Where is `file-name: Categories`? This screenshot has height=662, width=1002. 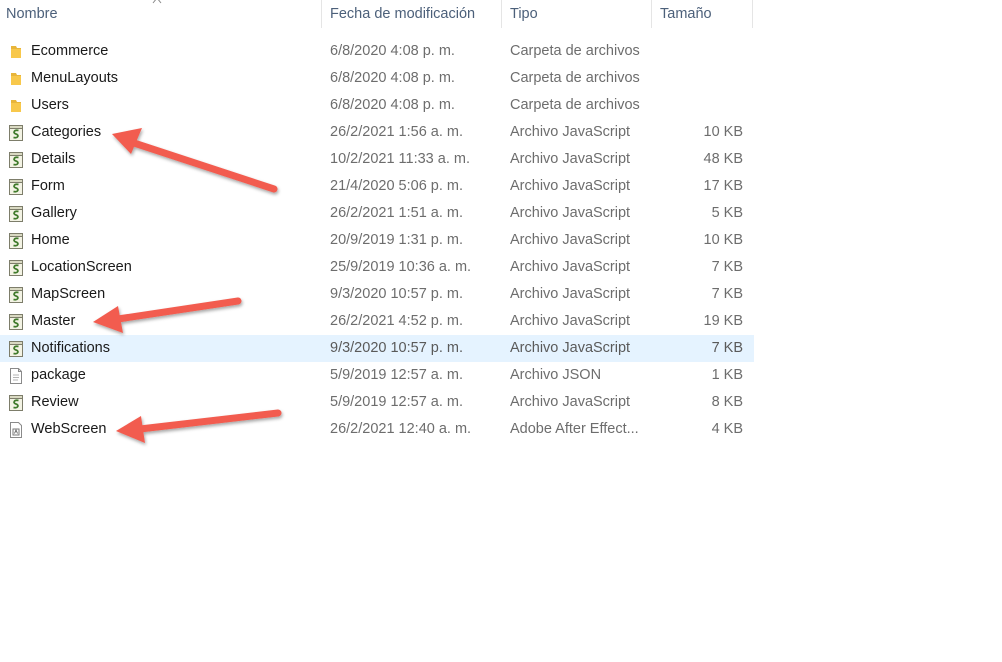
file-name: Categories is located at coordinates (66, 132).